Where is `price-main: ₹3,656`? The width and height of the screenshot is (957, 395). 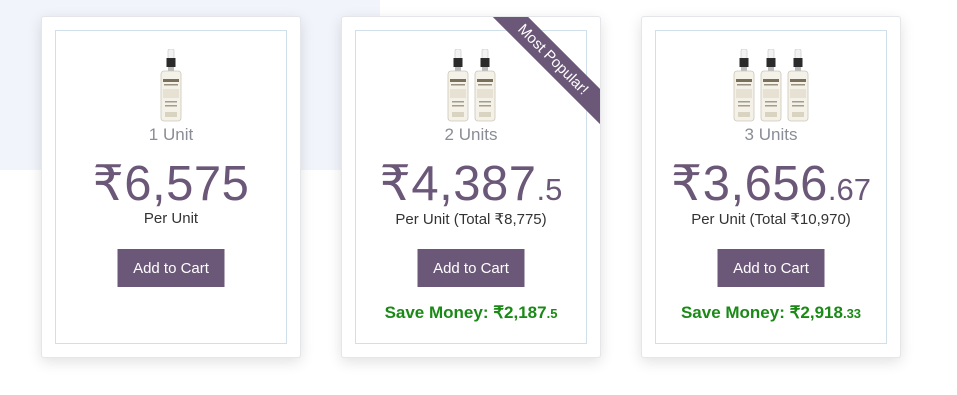
price-main: ₹3,656 is located at coordinates (749, 184).